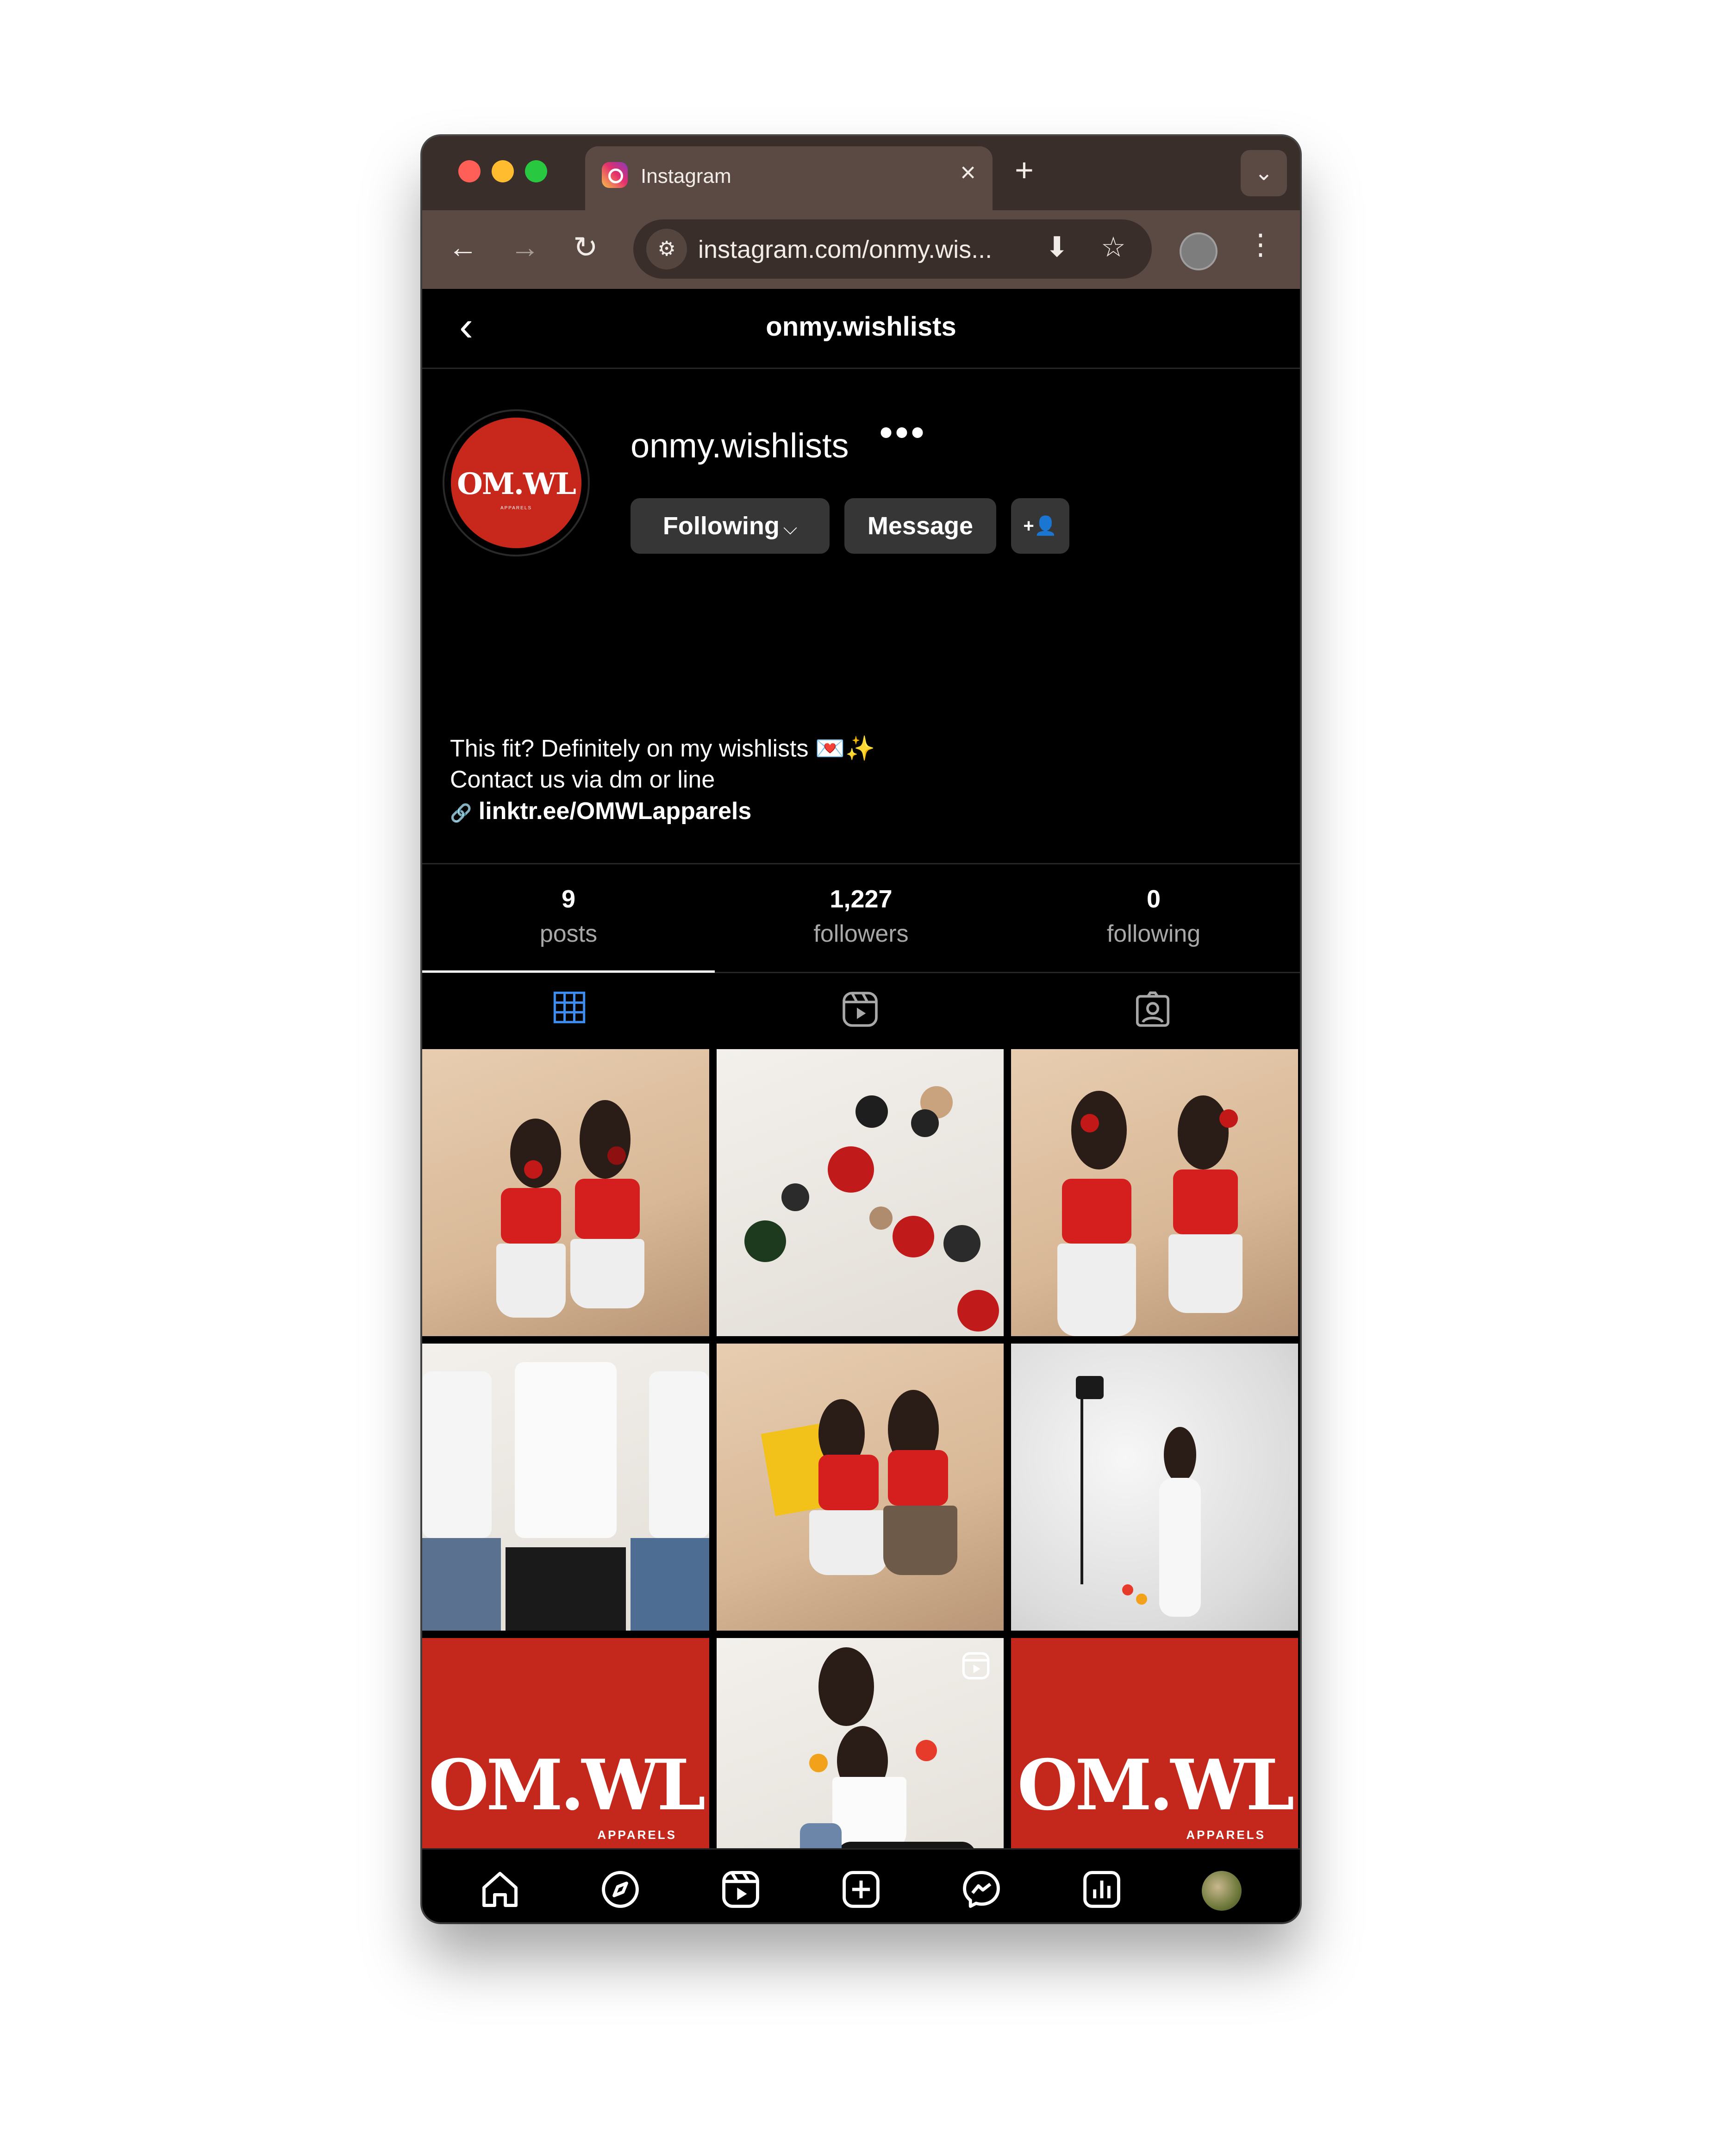 Image resolution: width=1736 pixels, height=2151 pixels. Describe the element at coordinates (582, 779) in the screenshot. I see `bio-line-2: Contact us via dm or line` at that location.